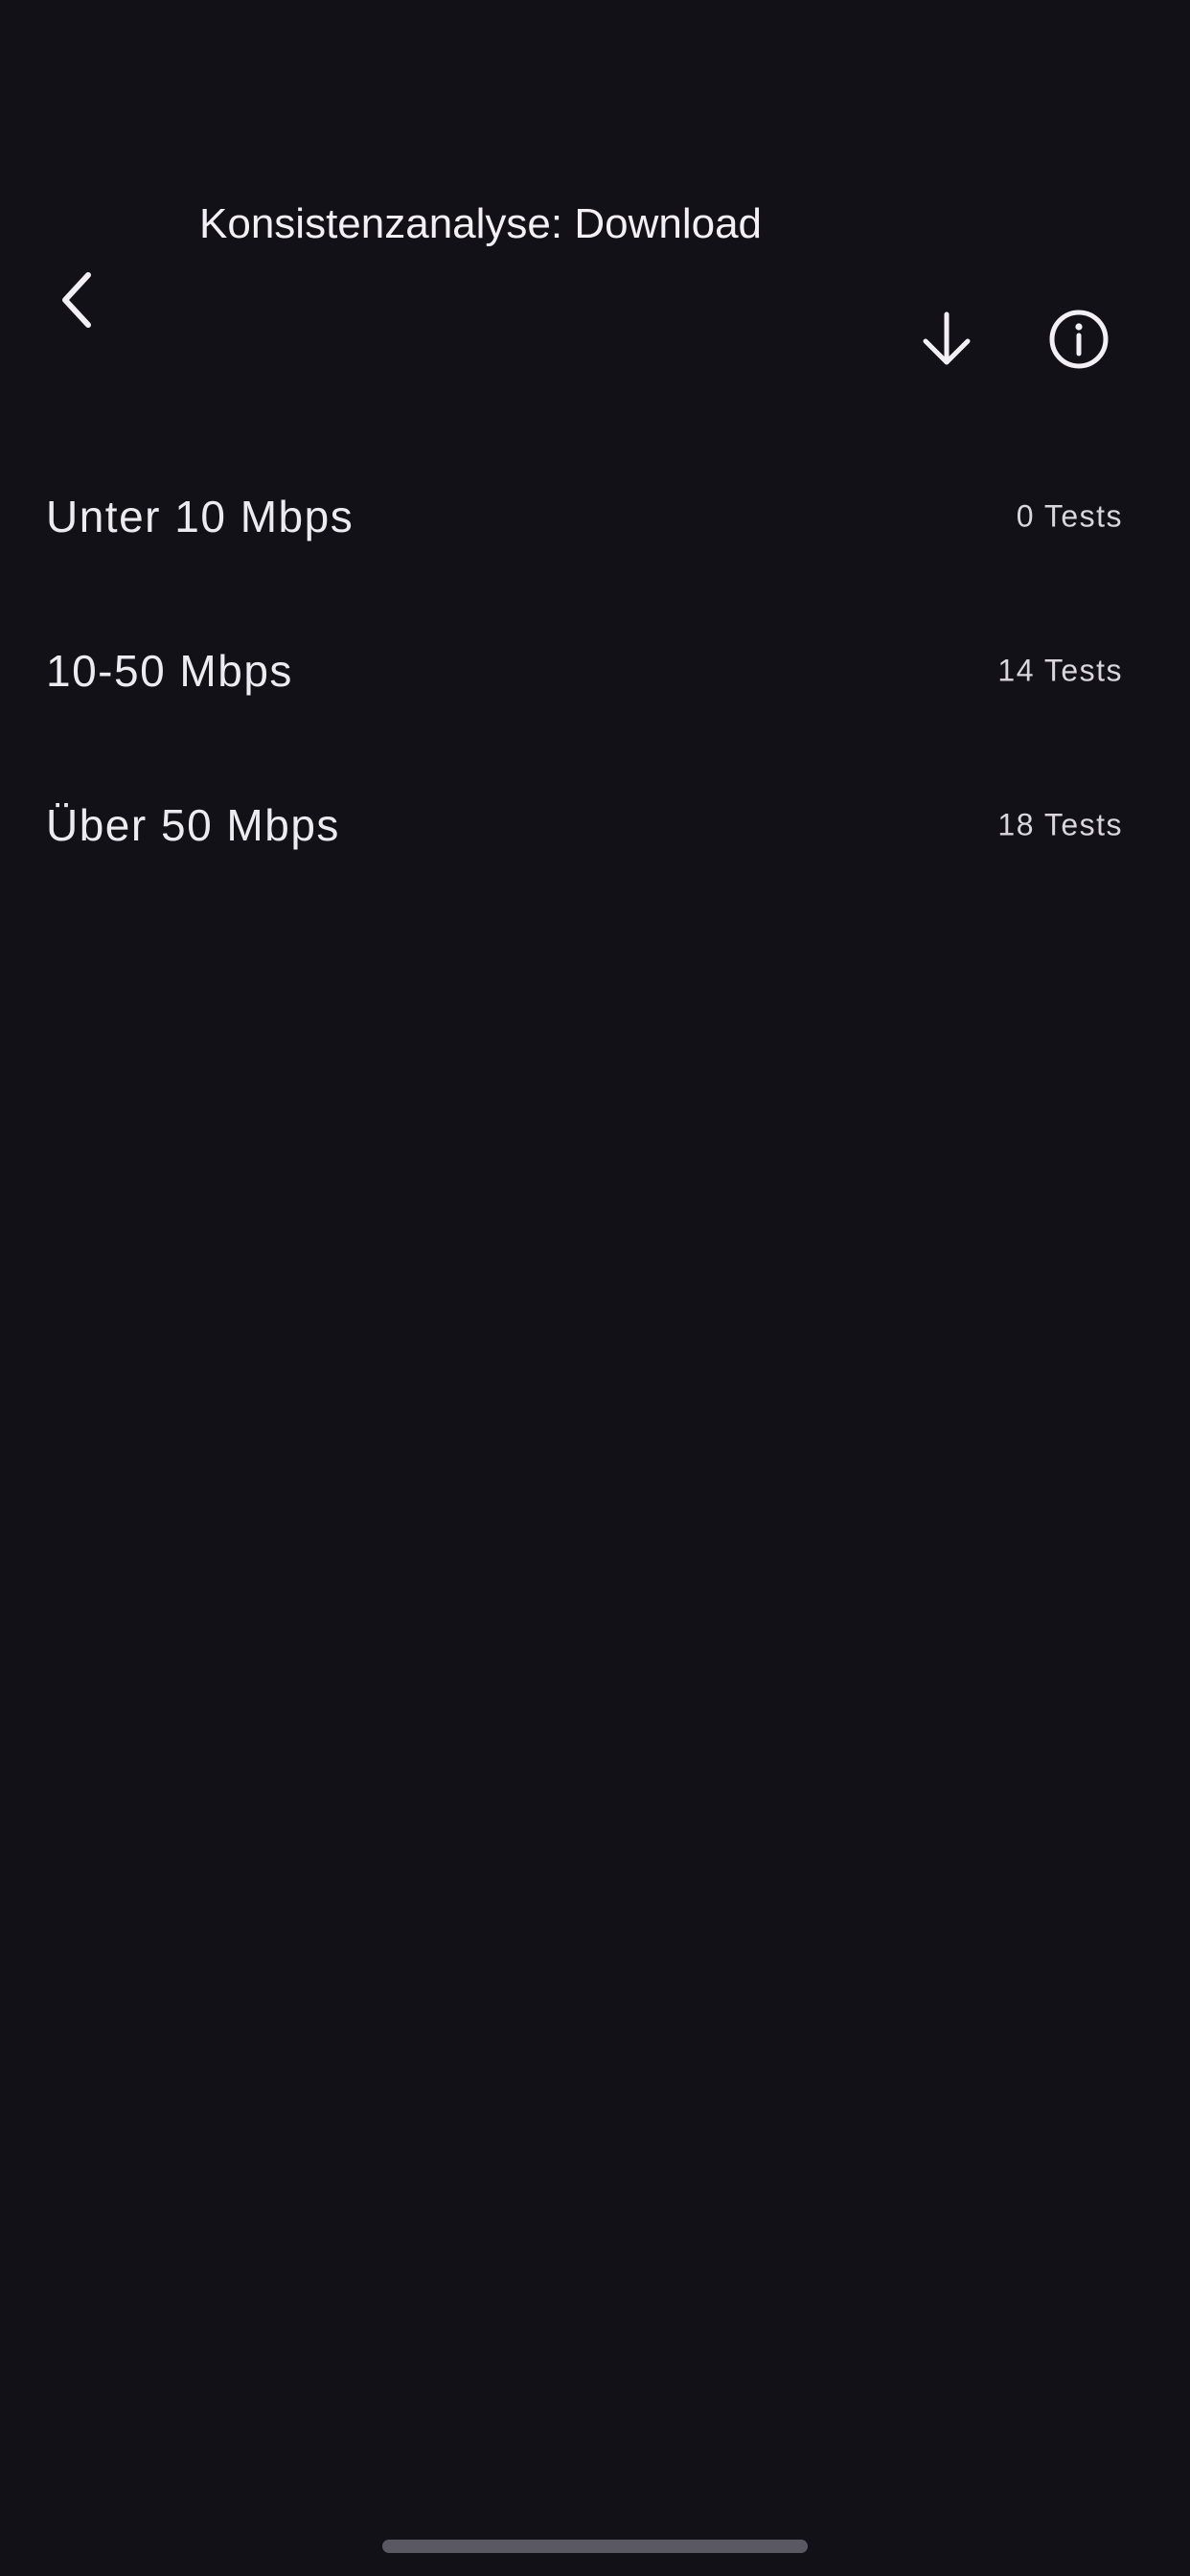 The image size is (1190, 2576). Describe the element at coordinates (193, 824) in the screenshot. I see `list-item-label: Über 50 Mbps` at that location.